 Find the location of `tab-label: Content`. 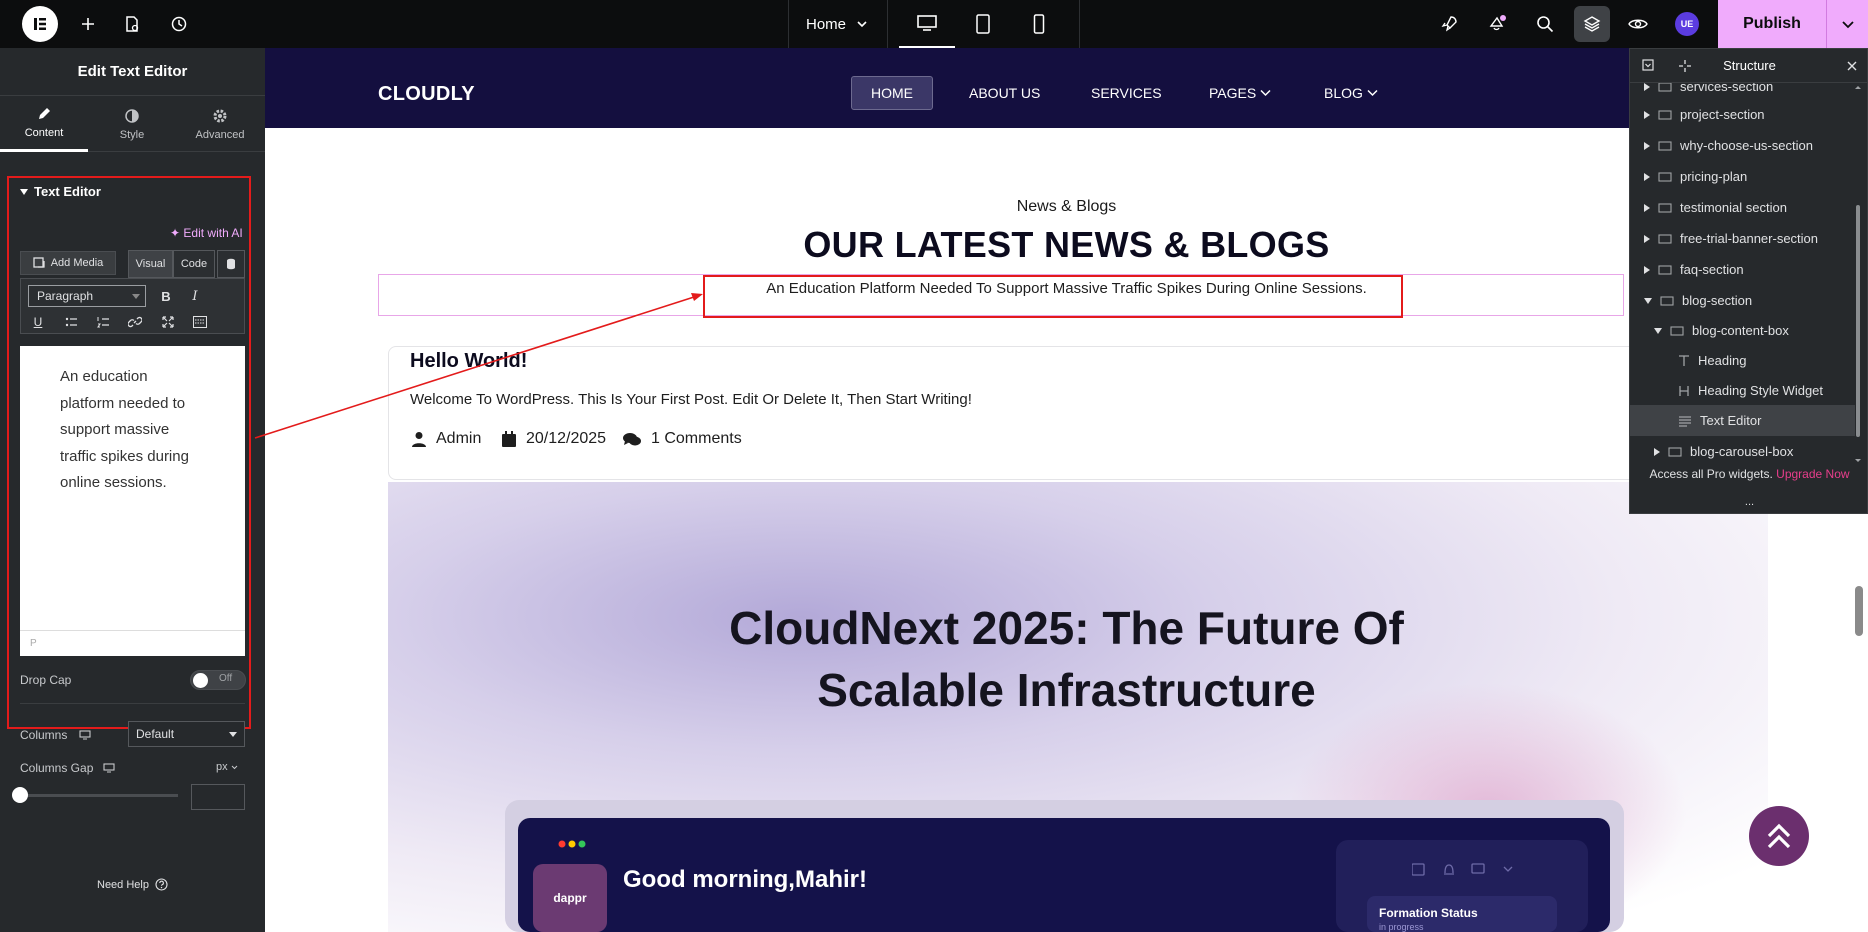

tab-label: Content is located at coordinates (44, 133).